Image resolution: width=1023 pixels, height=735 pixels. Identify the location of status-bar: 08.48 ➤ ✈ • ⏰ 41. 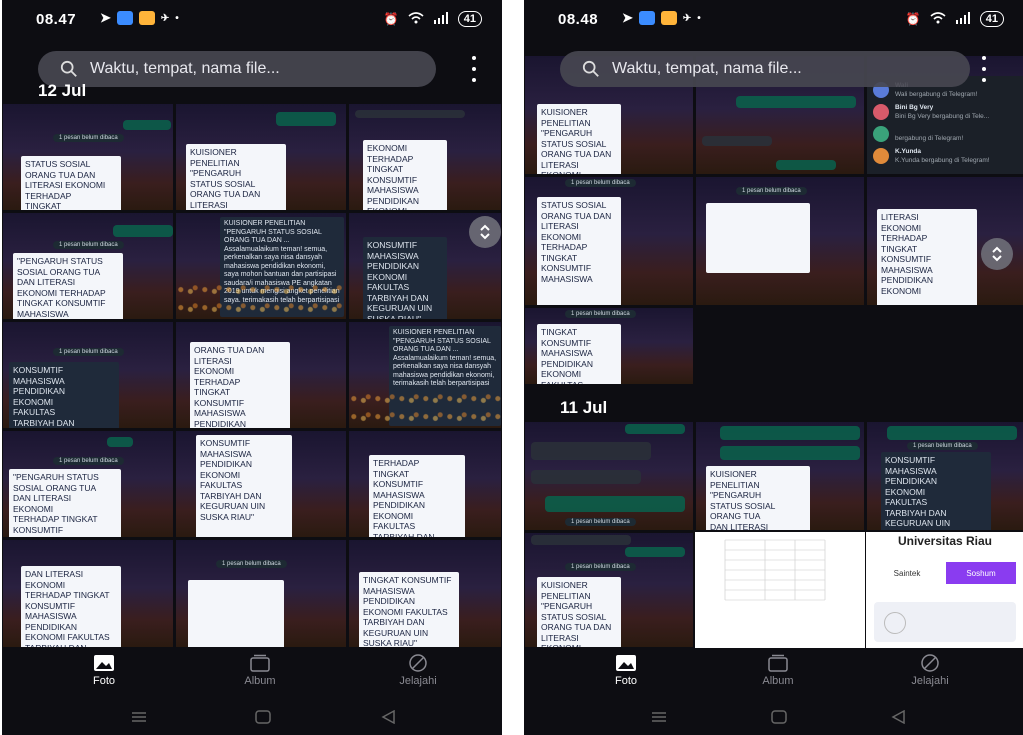
(773, 20).